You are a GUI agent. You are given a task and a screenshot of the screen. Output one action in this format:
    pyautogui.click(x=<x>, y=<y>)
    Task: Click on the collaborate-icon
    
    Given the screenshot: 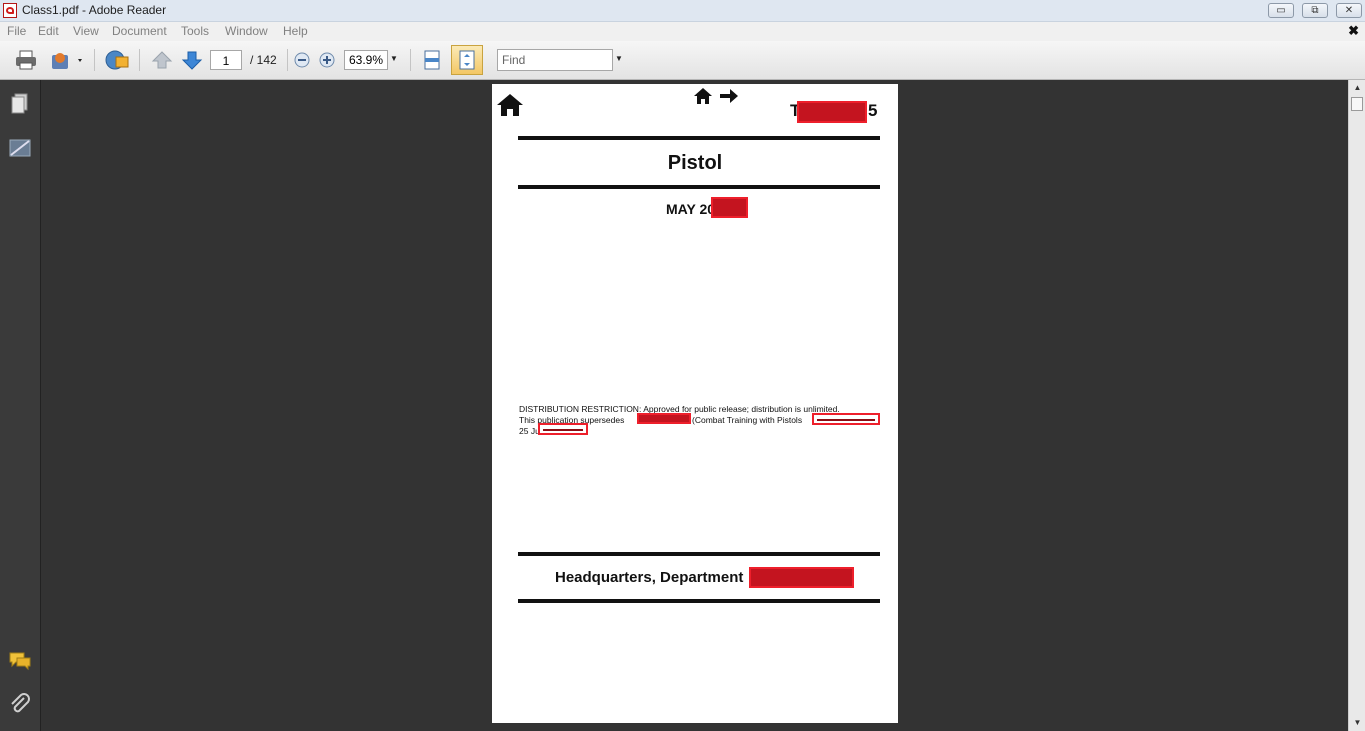 What is the action you would take?
    pyautogui.click(x=67, y=60)
    